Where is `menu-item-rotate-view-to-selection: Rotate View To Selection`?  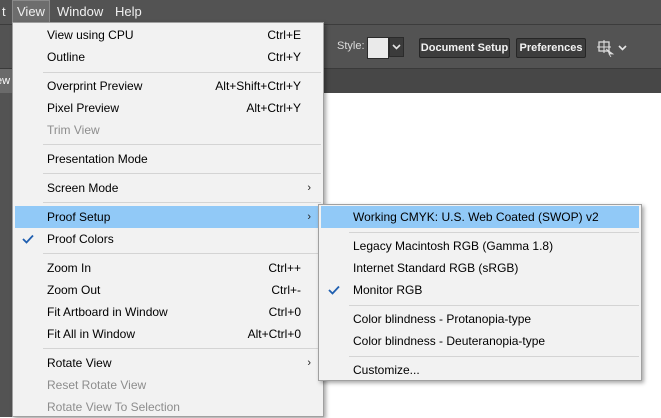
menu-item-rotate-view-to-selection: Rotate View To Selection is located at coordinates (168, 407).